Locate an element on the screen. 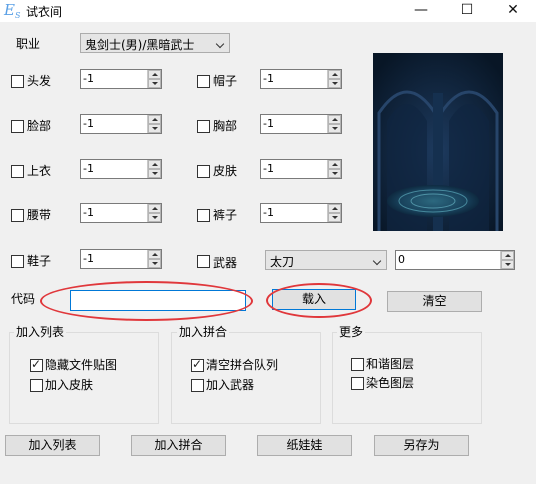  minimize-icon: — is located at coordinates (421, 10).